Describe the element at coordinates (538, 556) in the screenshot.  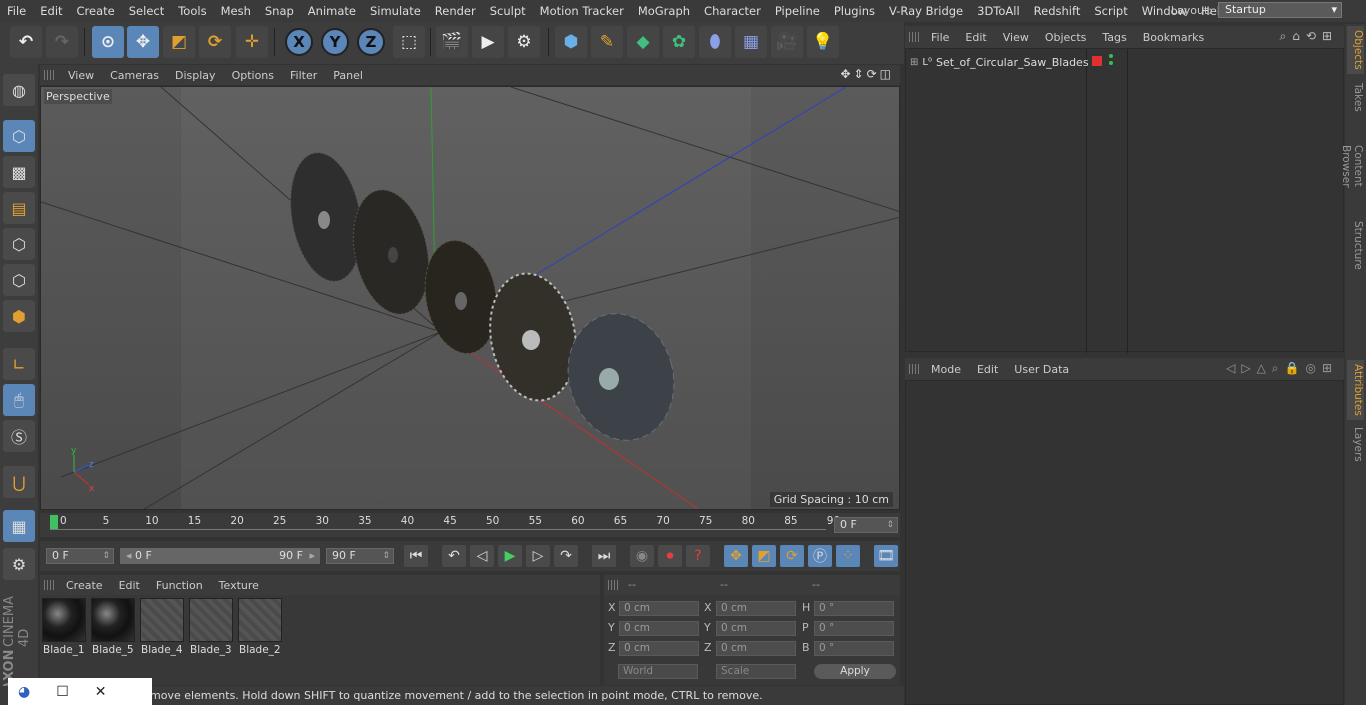
I see `next-frame-icon: ▷` at that location.